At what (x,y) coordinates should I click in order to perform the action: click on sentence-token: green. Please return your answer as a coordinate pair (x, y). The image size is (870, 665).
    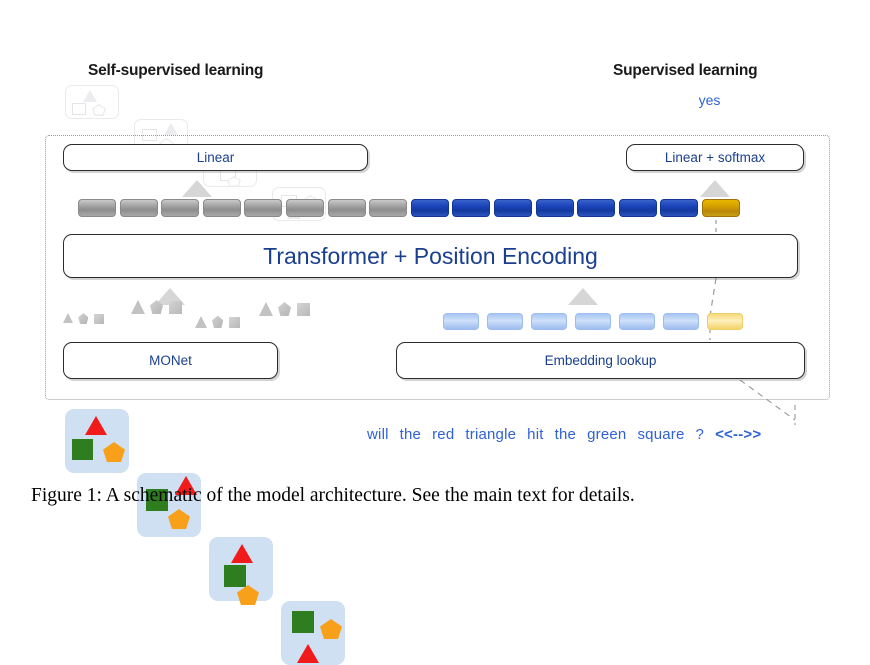
    Looking at the image, I should click on (607, 434).